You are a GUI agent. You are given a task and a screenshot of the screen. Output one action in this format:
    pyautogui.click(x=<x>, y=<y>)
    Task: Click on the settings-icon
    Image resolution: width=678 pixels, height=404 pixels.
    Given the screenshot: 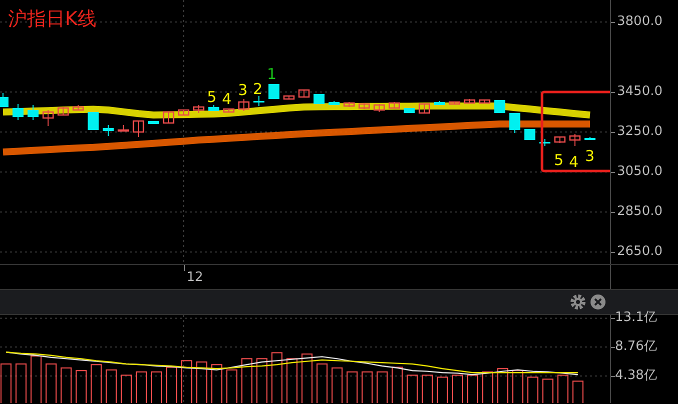 What is the action you would take?
    pyautogui.click(x=578, y=302)
    